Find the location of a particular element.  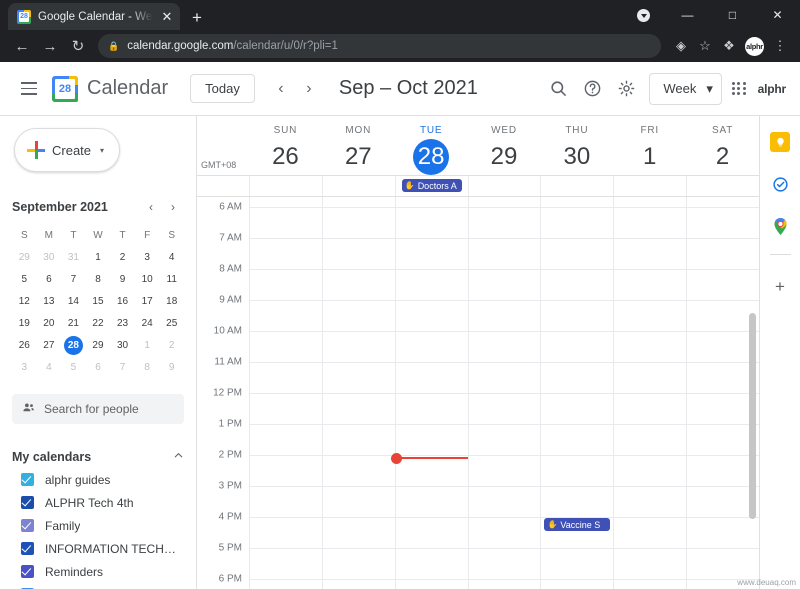

day-number-label: 26 is located at coordinates (285, 157).